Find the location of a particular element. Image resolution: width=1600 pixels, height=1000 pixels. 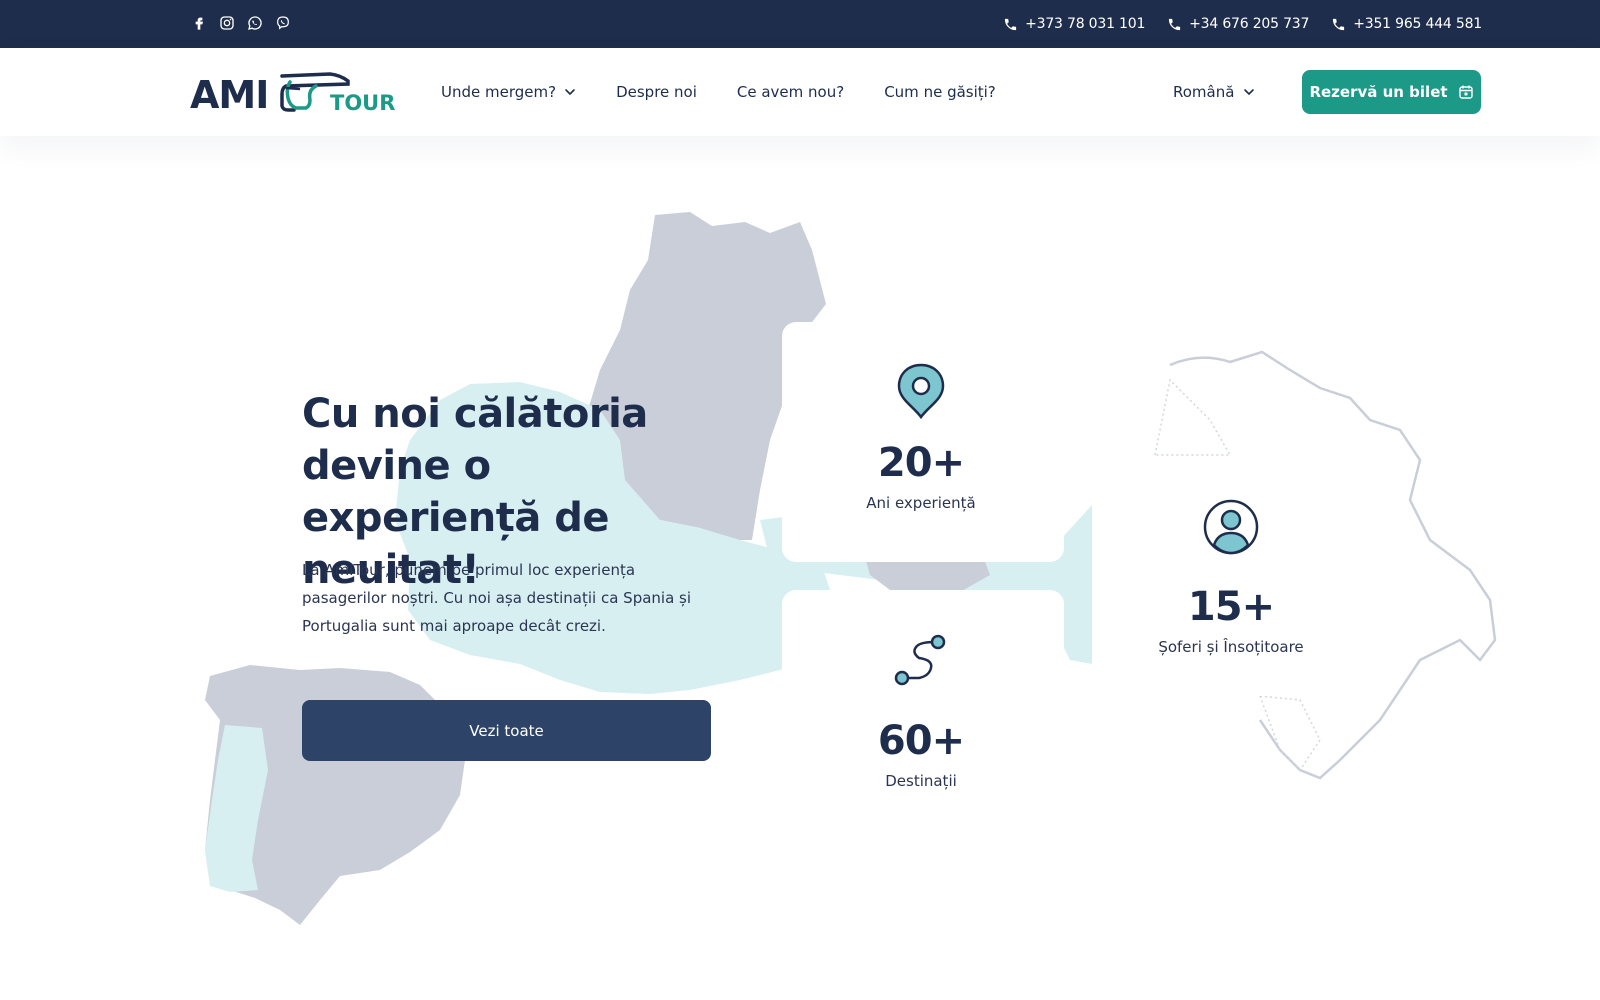

calendar-icon is located at coordinates (1465, 92).